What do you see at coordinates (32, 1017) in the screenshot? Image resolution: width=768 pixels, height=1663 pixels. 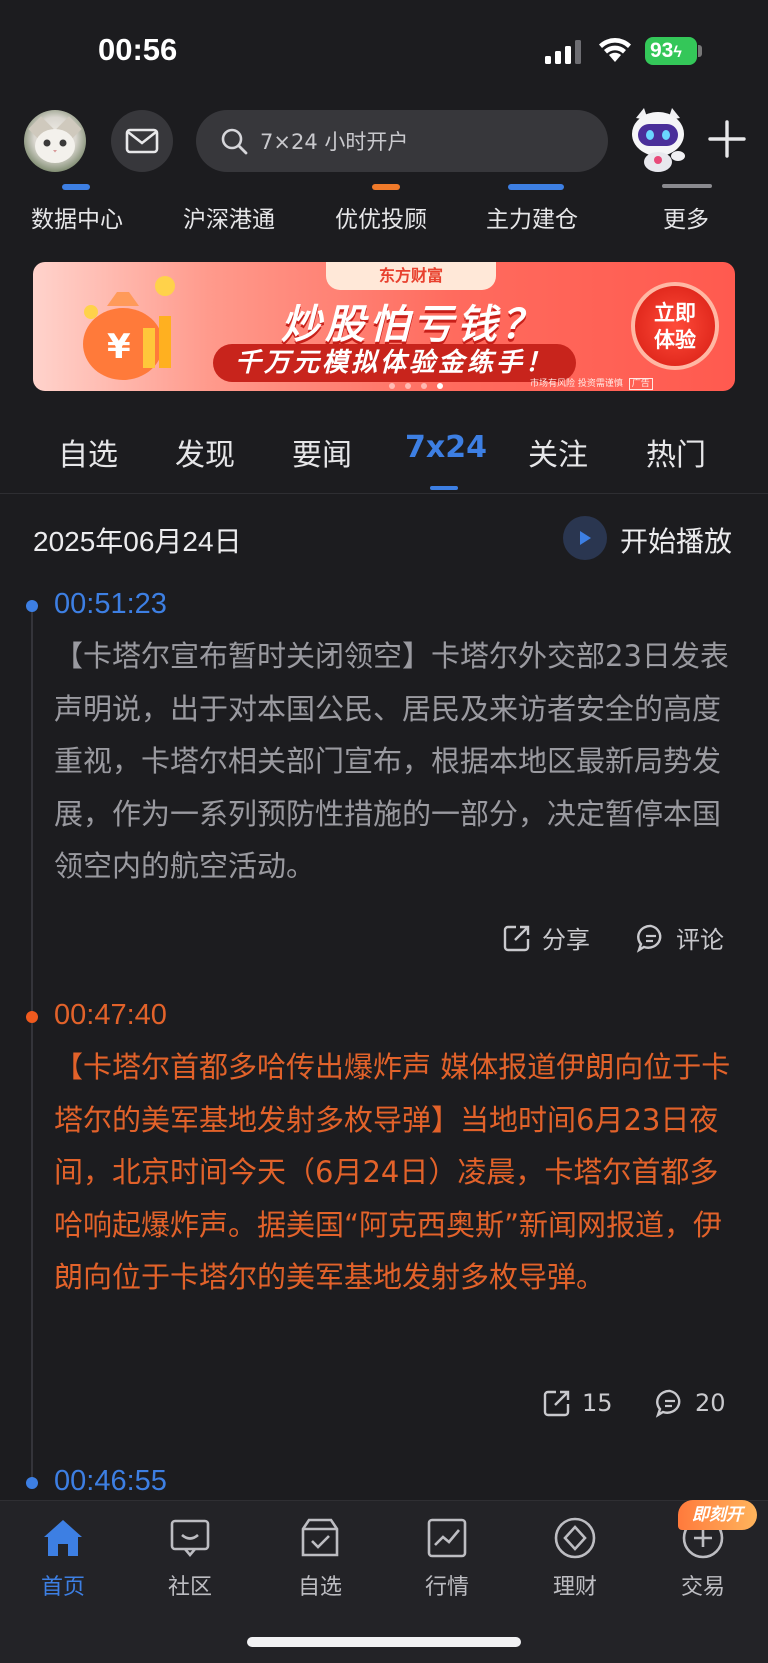 I see `timeline-dot-important` at bounding box center [32, 1017].